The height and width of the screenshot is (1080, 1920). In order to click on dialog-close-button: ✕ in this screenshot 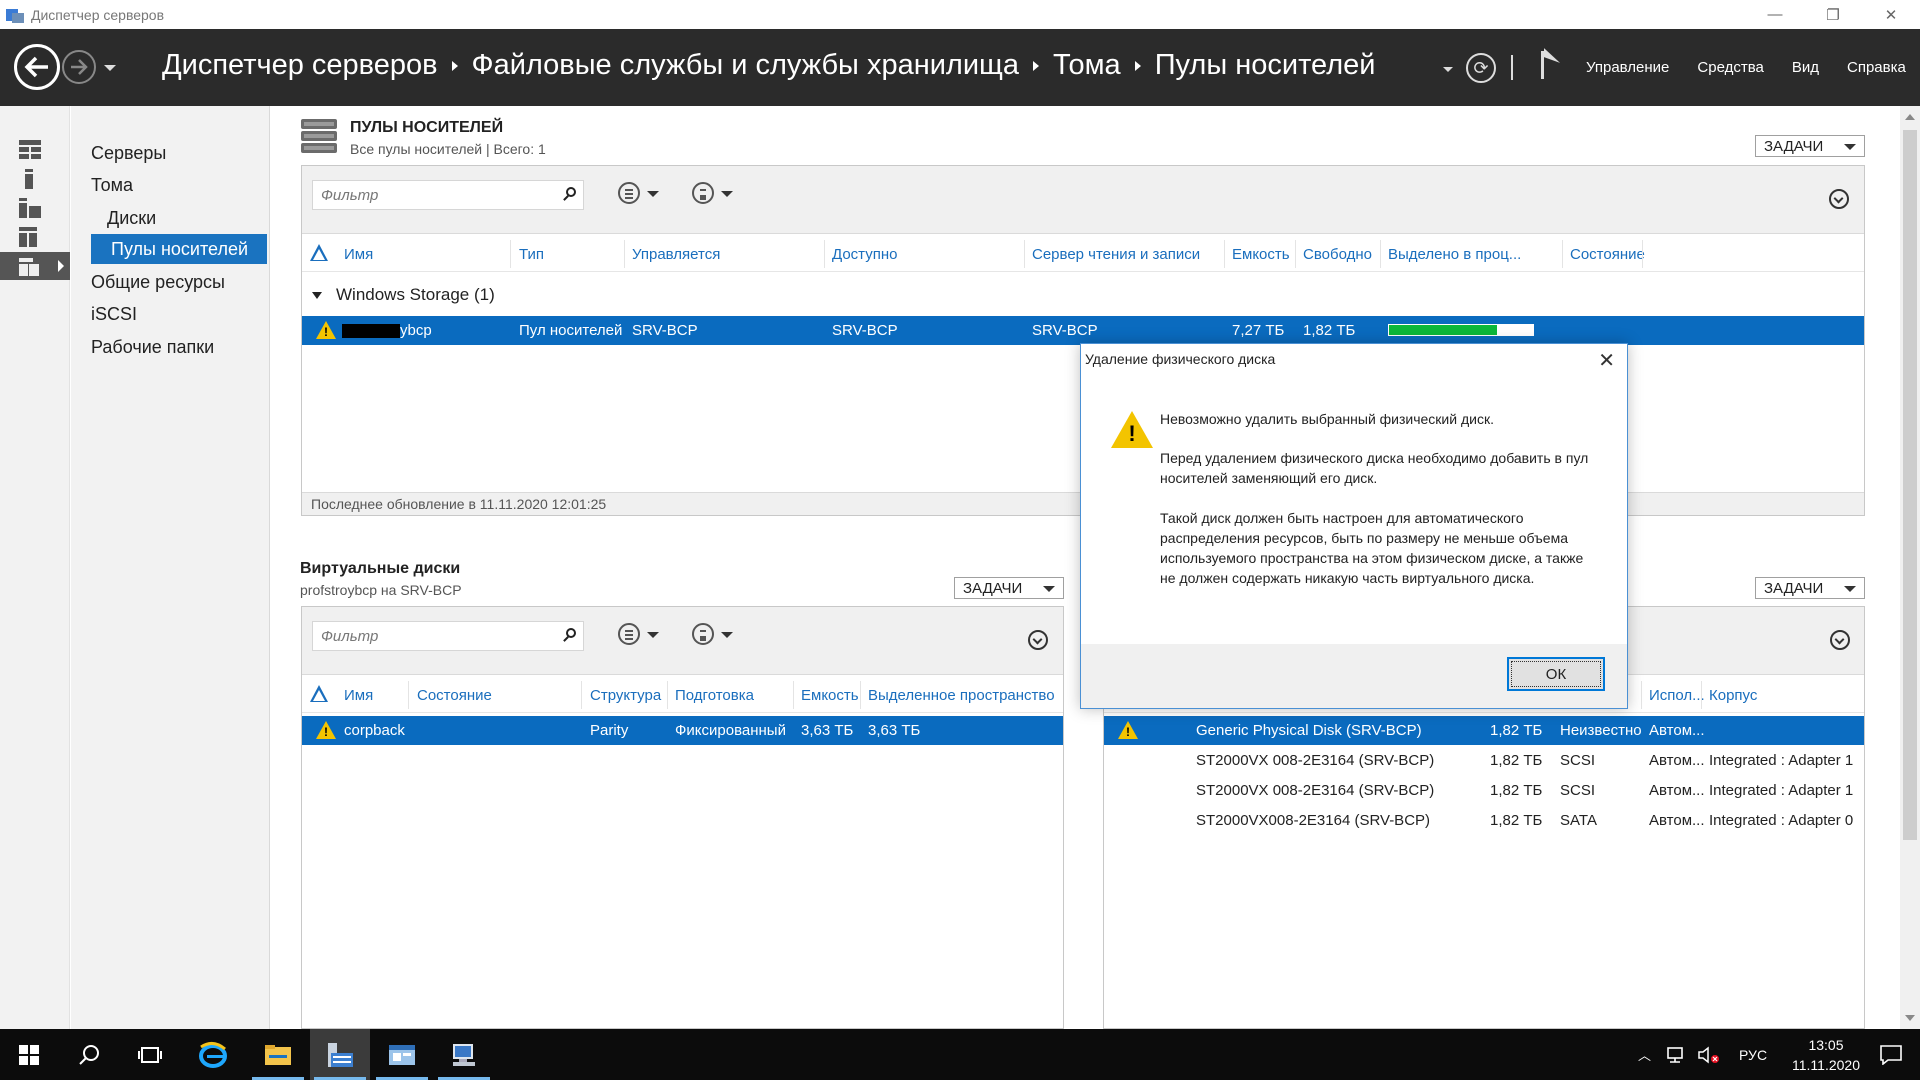, I will do `click(1606, 360)`.